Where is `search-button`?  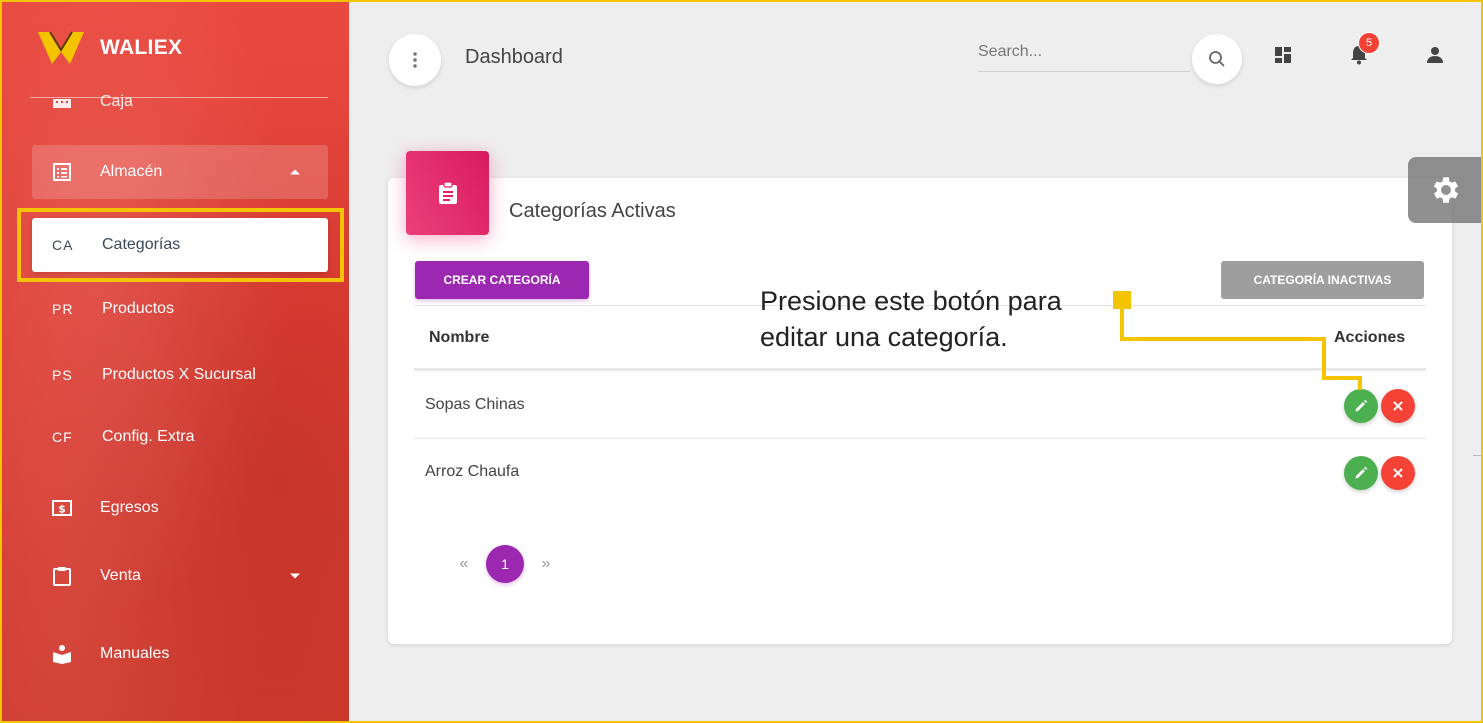 search-button is located at coordinates (1217, 59).